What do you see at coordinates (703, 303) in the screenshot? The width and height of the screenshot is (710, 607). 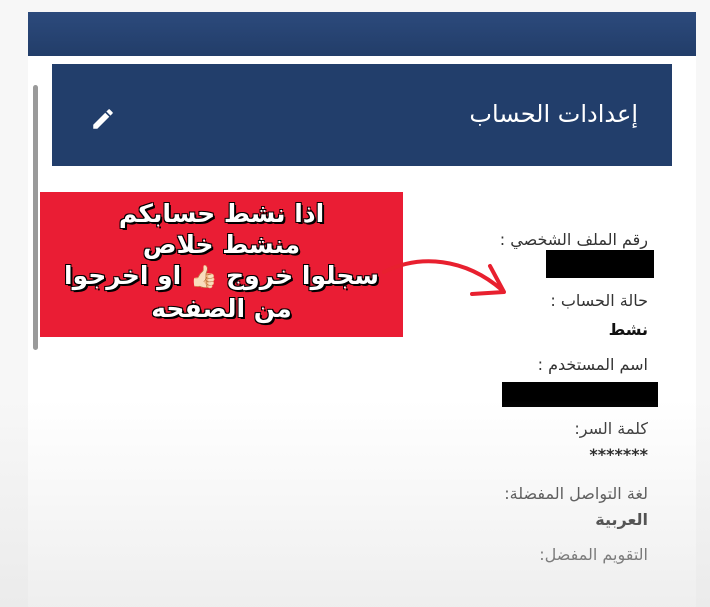 I see `screen-margin-right` at bounding box center [703, 303].